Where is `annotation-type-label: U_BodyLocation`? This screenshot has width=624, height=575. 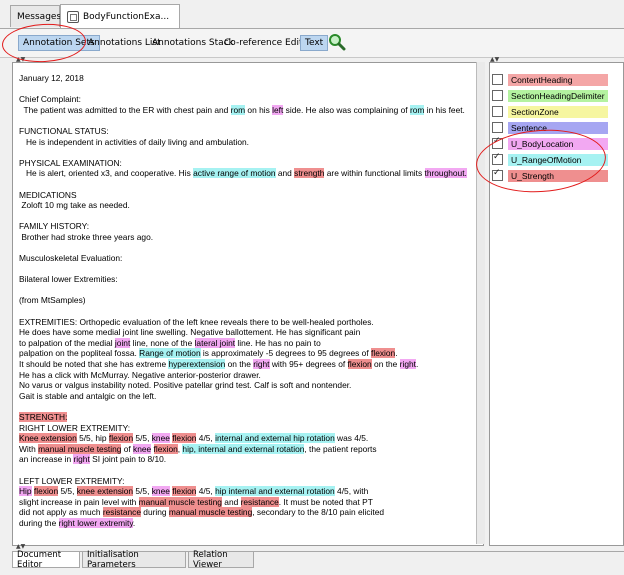 annotation-type-label: U_BodyLocation is located at coordinates (558, 143).